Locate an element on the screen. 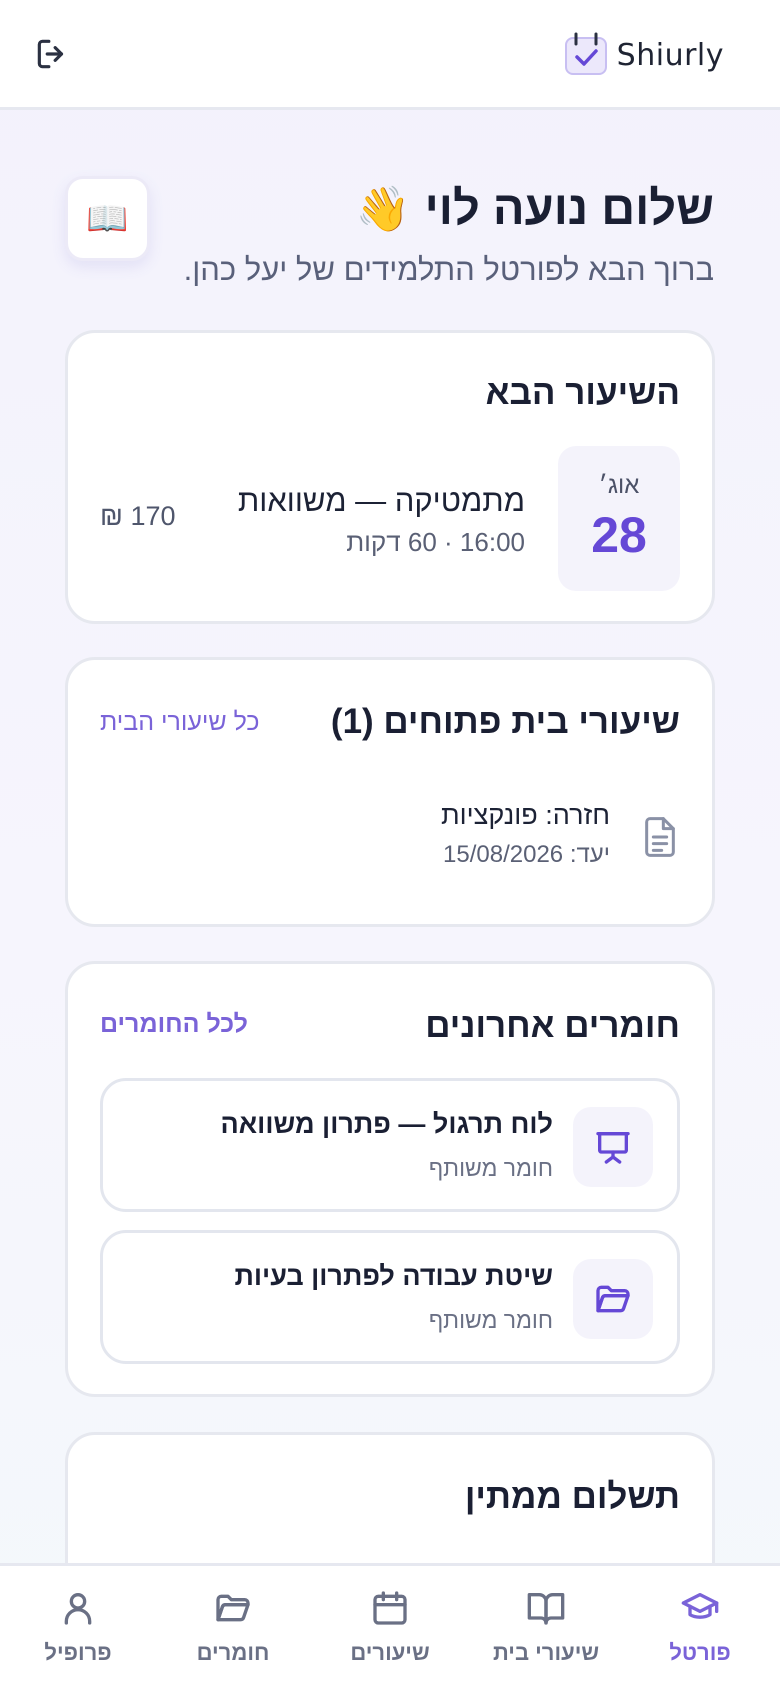 The width and height of the screenshot is (780, 1688). all-materials-link: לכל החומרים is located at coordinates (174, 1024).